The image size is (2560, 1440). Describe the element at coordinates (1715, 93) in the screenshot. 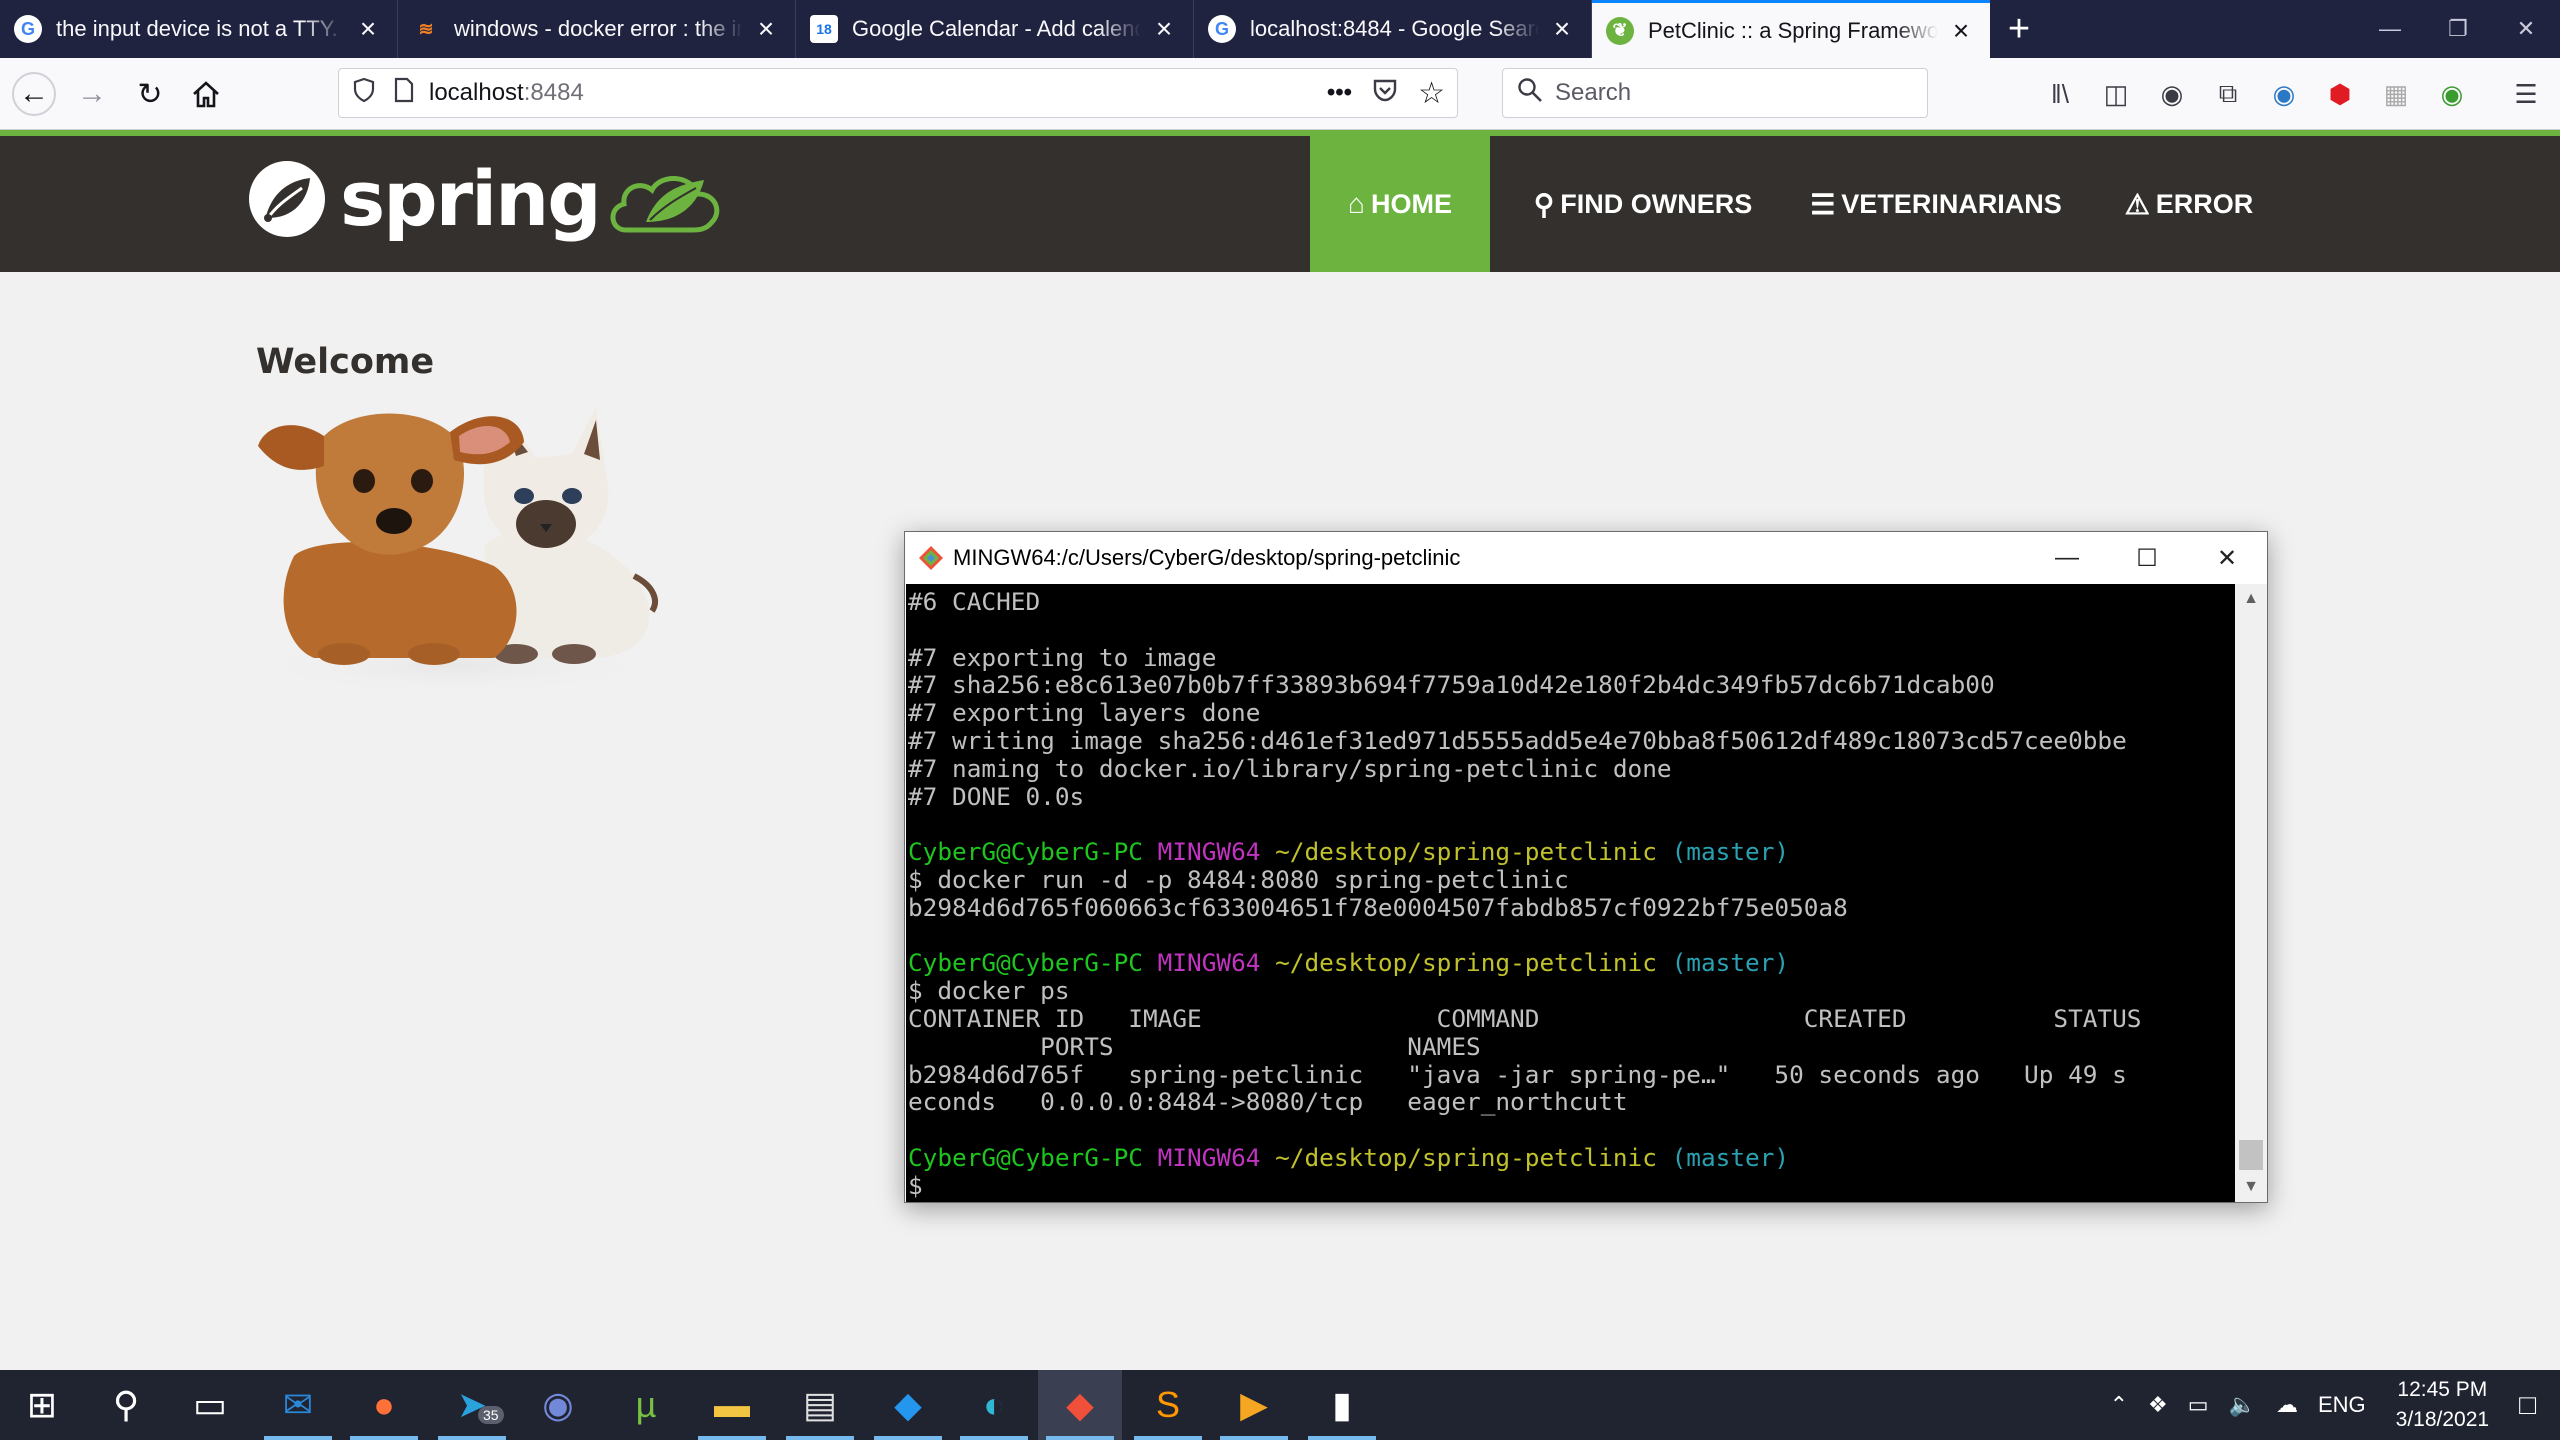

I see `search-box: Search` at that location.